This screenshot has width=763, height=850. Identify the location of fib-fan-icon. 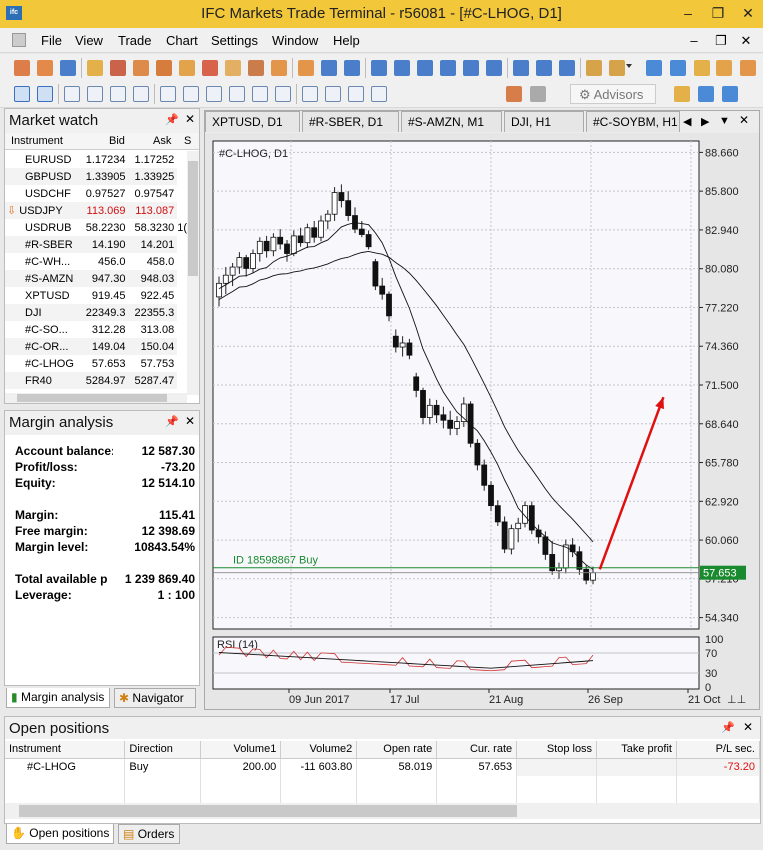
(237, 94).